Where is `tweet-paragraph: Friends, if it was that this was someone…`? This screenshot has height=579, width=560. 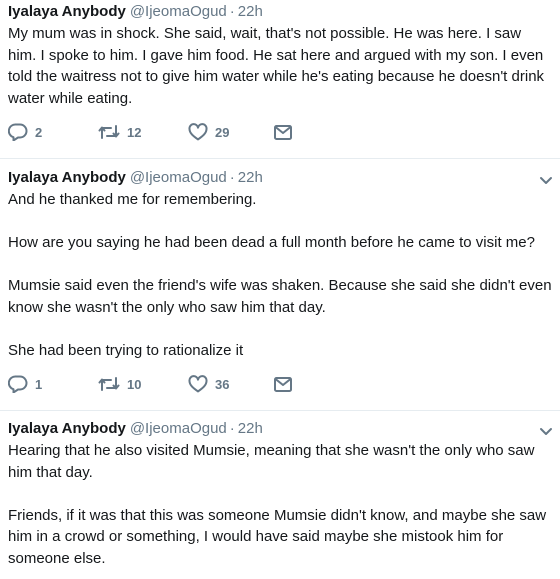 tweet-paragraph: Friends, if it was that this was someone… is located at coordinates (277, 536).